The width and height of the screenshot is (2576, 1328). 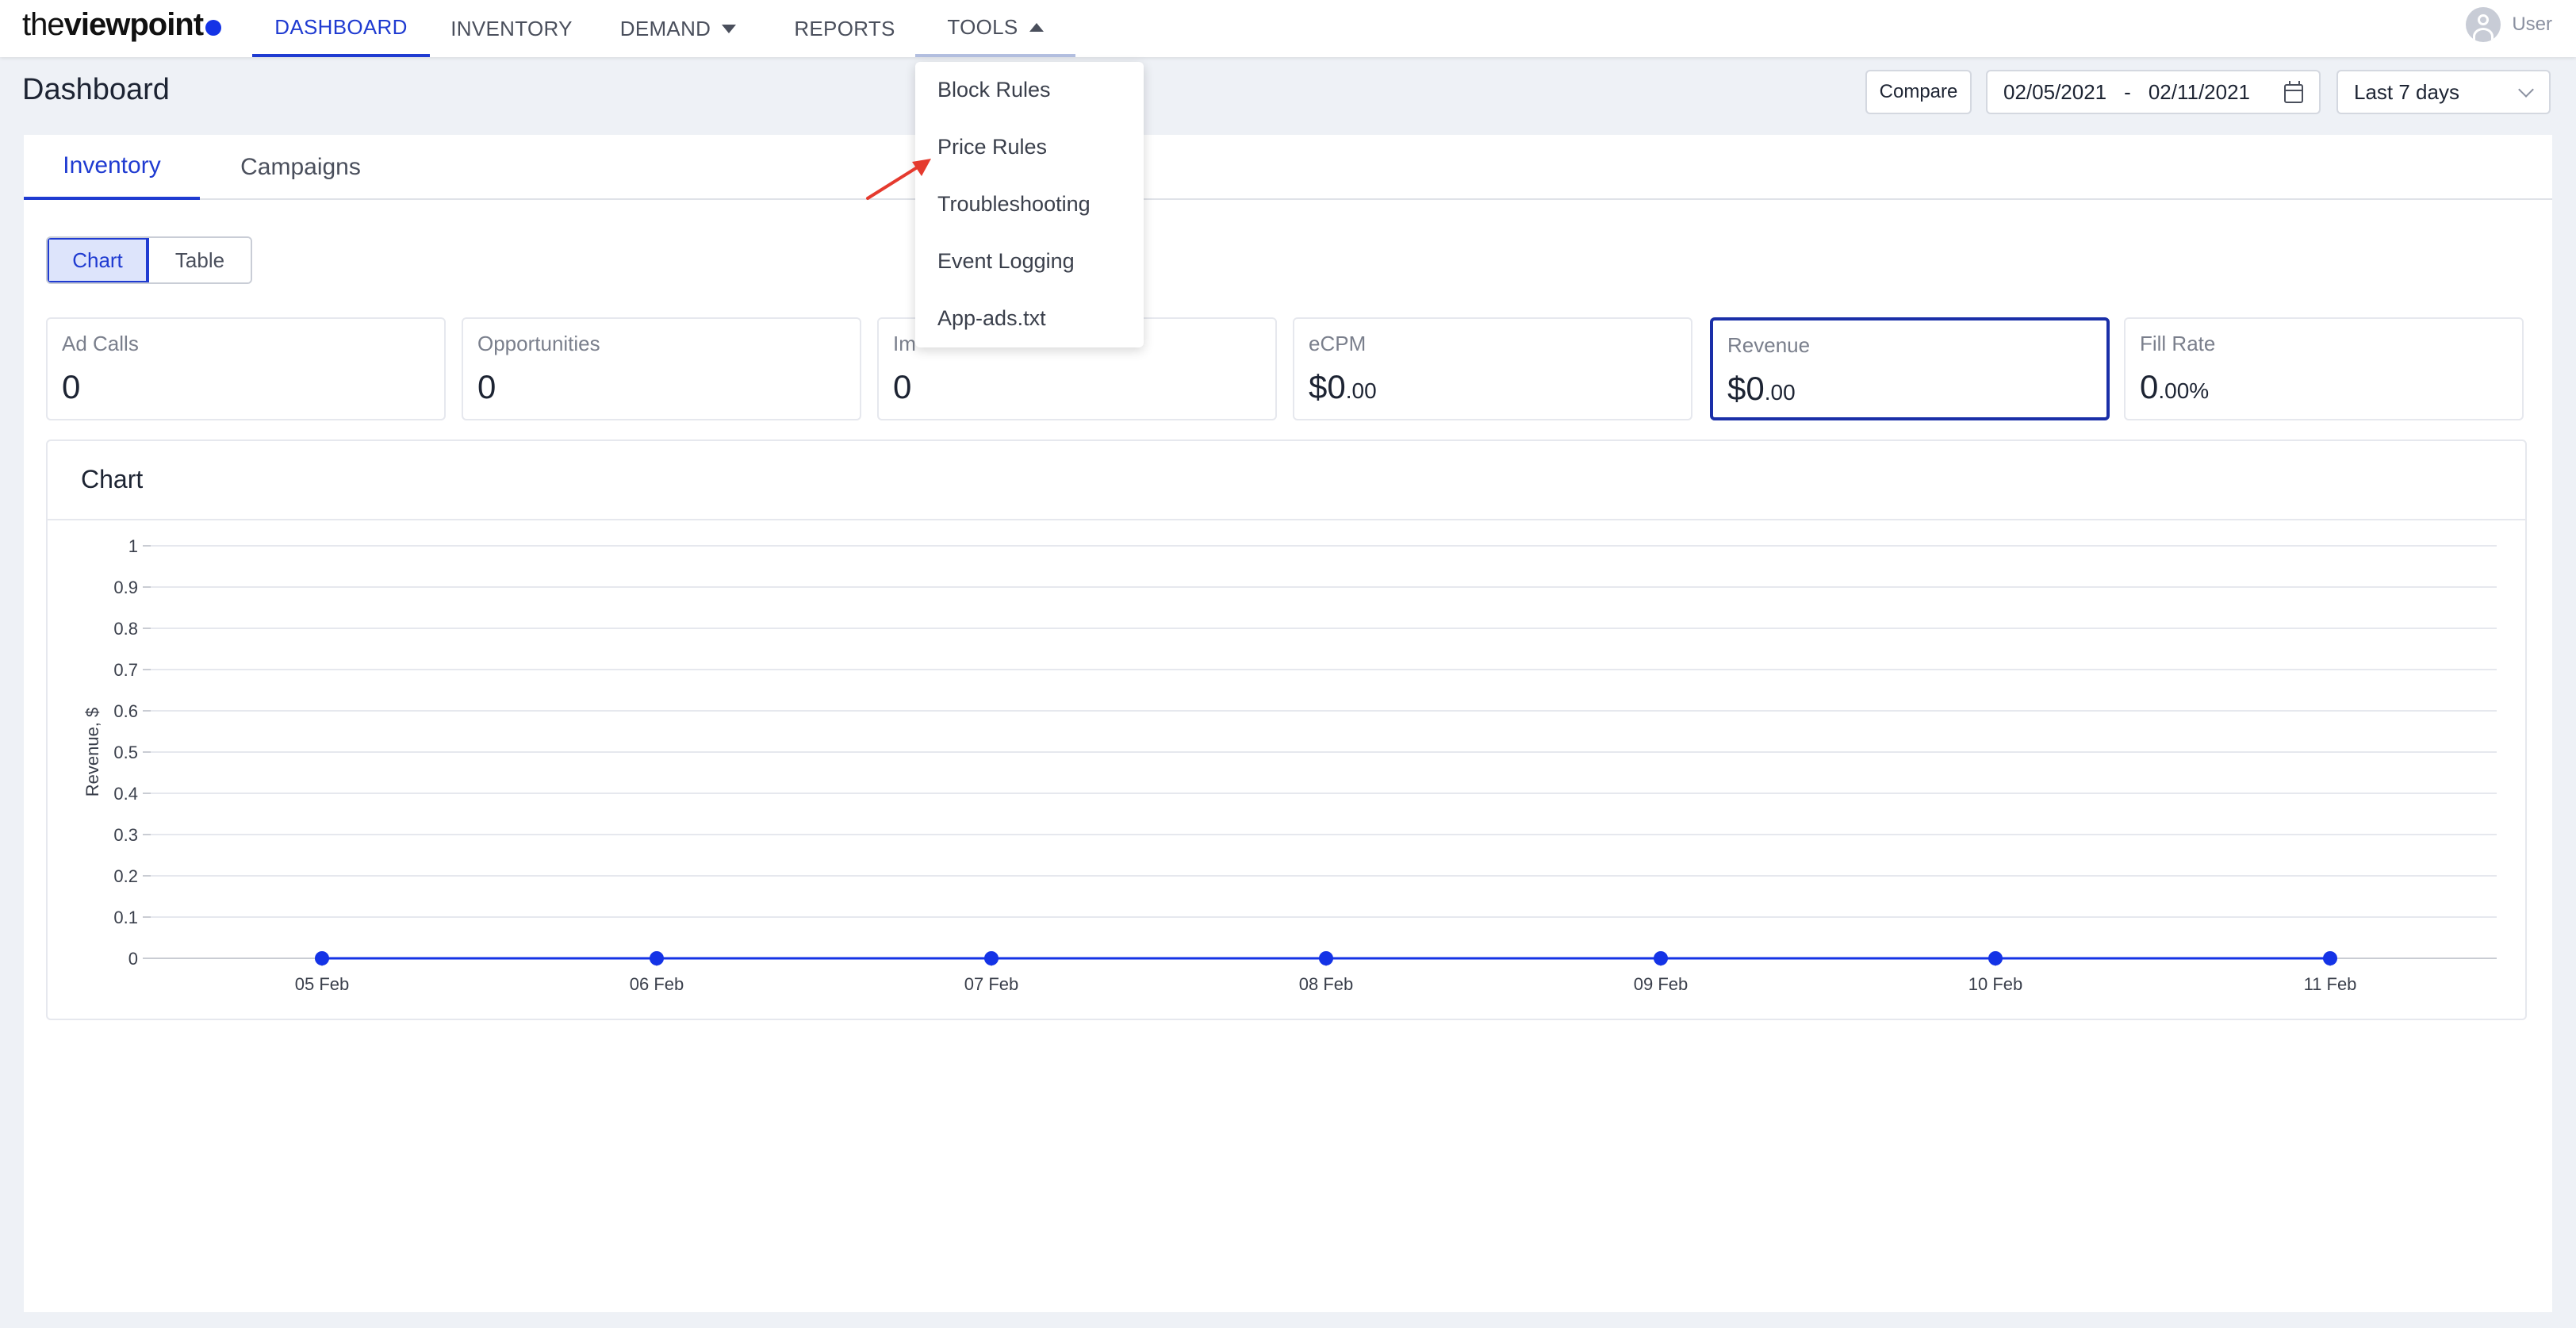 I want to click on nav-tools: TOOLS, so click(x=995, y=28).